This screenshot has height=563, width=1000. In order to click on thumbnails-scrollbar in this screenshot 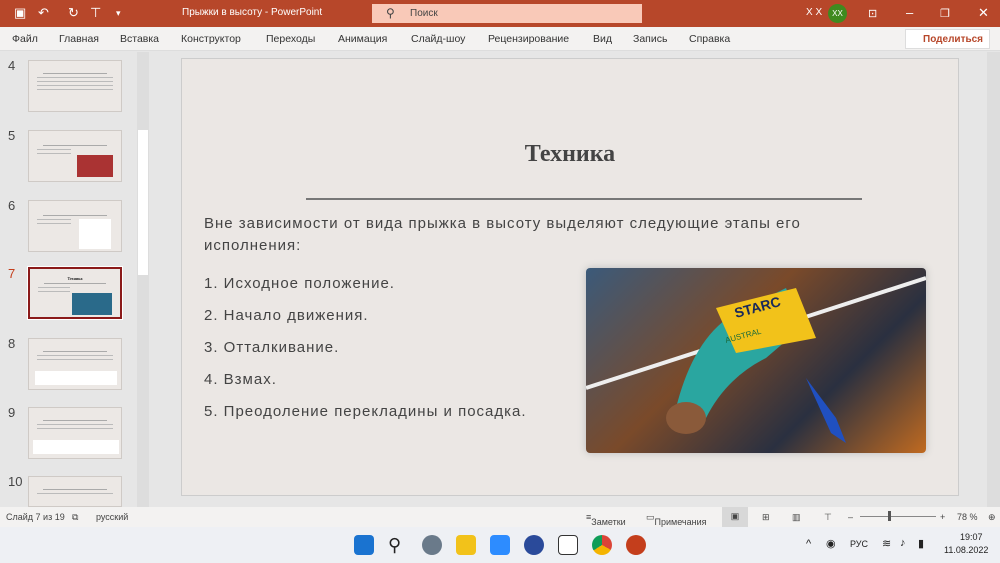, I will do `click(143, 279)`.